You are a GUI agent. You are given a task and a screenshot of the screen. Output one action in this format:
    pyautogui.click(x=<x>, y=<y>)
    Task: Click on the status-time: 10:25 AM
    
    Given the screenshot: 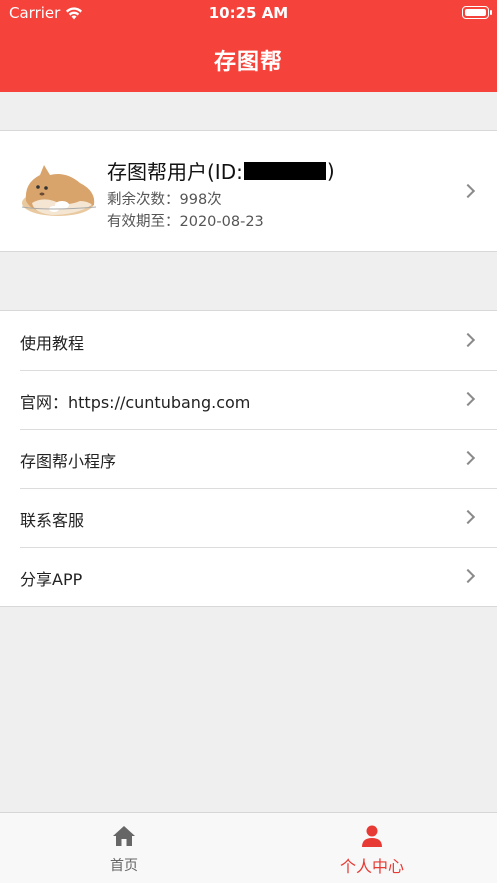 What is the action you would take?
    pyautogui.click(x=248, y=13)
    